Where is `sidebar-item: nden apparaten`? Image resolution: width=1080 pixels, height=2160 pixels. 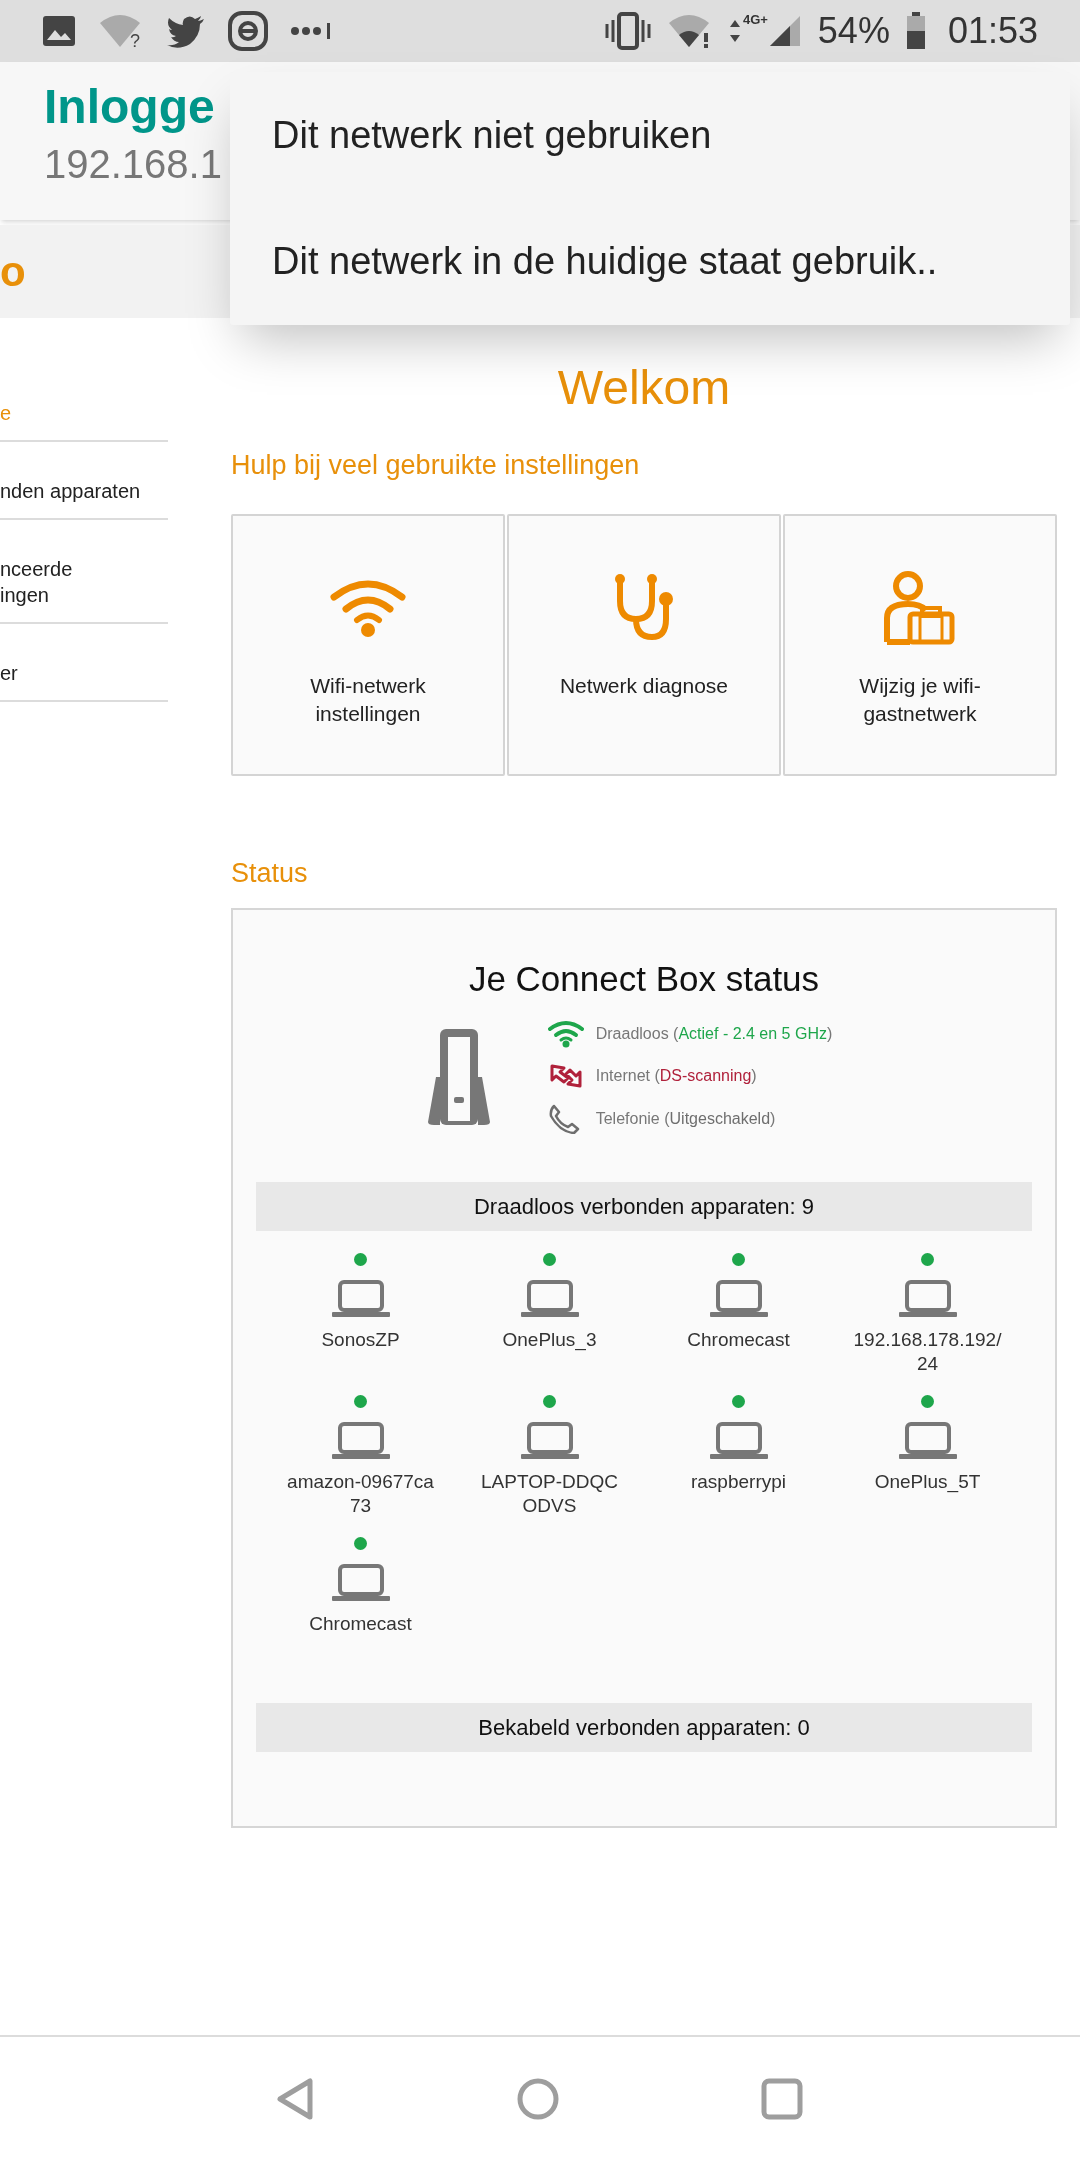 sidebar-item: nden apparaten is located at coordinates (84, 481).